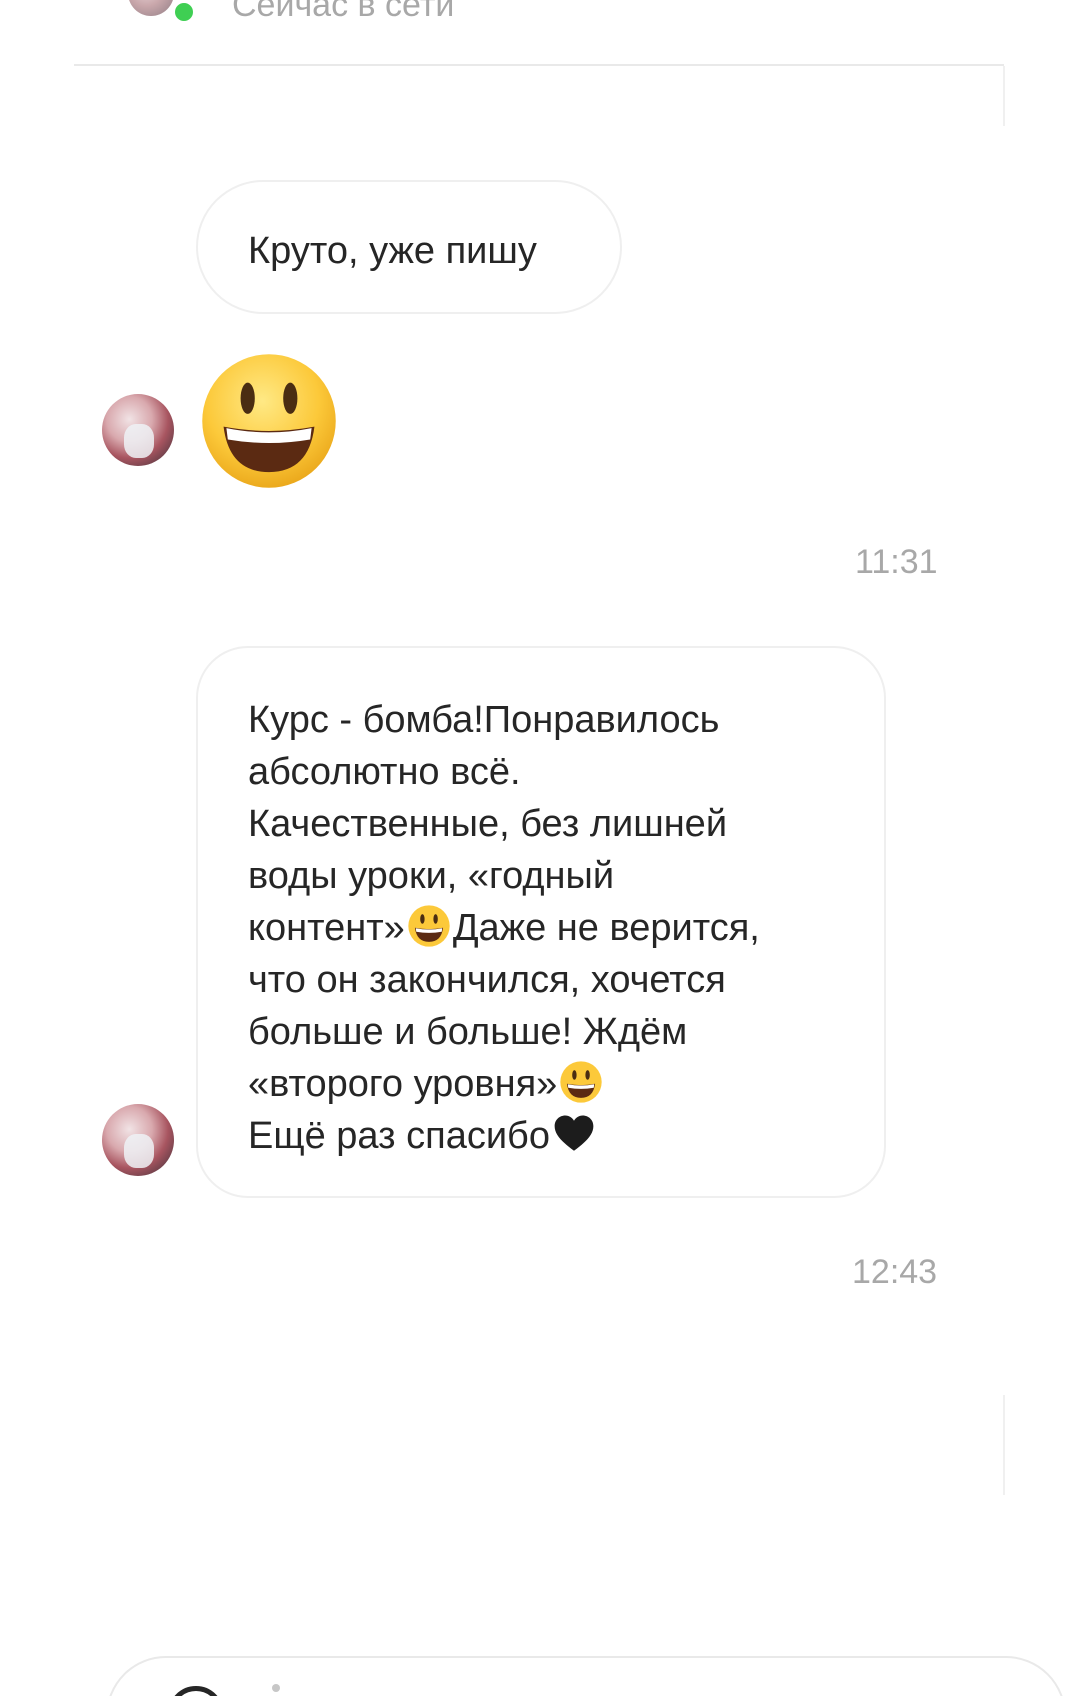 The width and height of the screenshot is (1080, 1696). I want to click on message-fragment: Ещё раз спасибо, so click(399, 1136).